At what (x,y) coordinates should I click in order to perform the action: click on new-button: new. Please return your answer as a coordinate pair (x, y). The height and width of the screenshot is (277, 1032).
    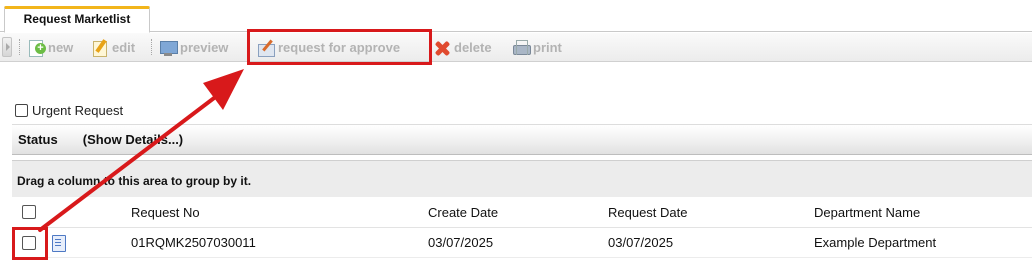
    Looking at the image, I should click on (50, 47).